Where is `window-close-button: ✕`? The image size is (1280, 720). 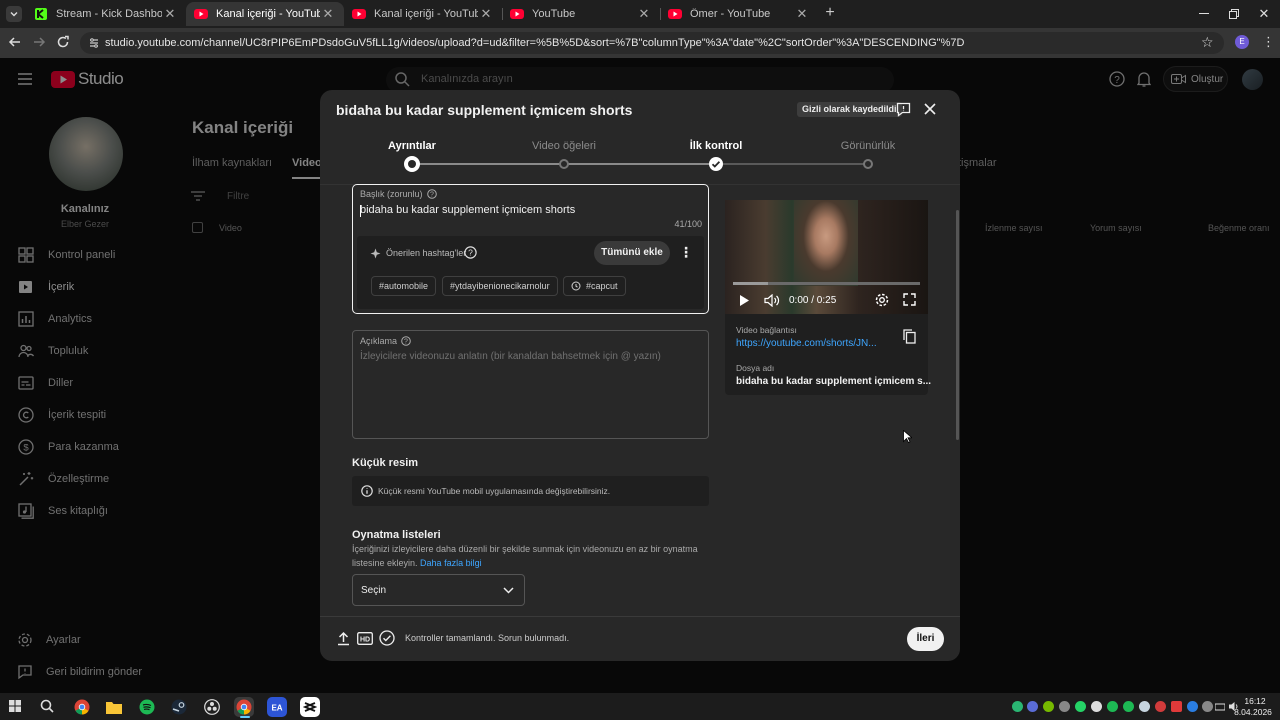 window-close-button: ✕ is located at coordinates (1264, 14).